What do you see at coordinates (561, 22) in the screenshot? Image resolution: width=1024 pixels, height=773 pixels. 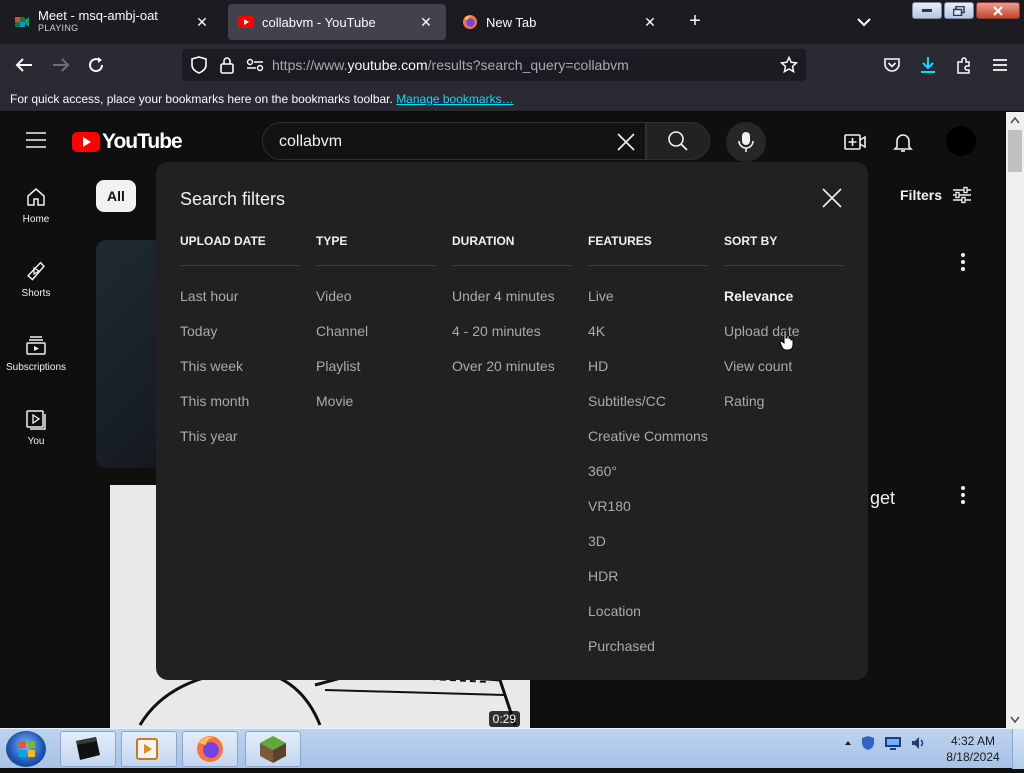 I see `tab-new-tab: New Tab ✕` at bounding box center [561, 22].